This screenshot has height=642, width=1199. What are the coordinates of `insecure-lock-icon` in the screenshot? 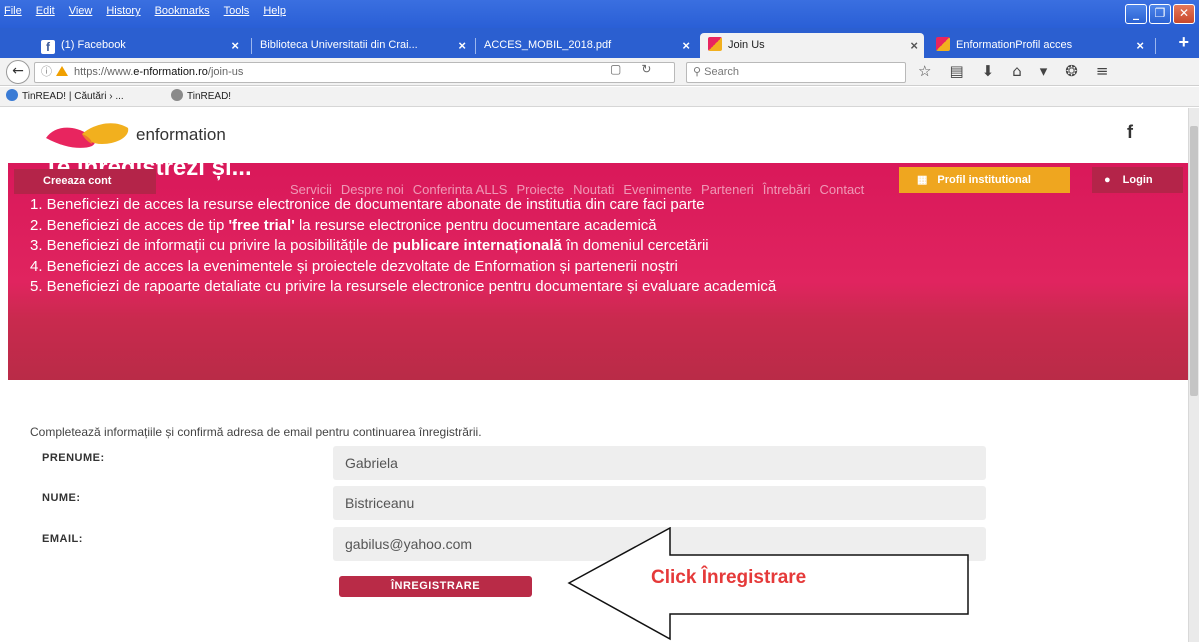 It's located at (62, 71).